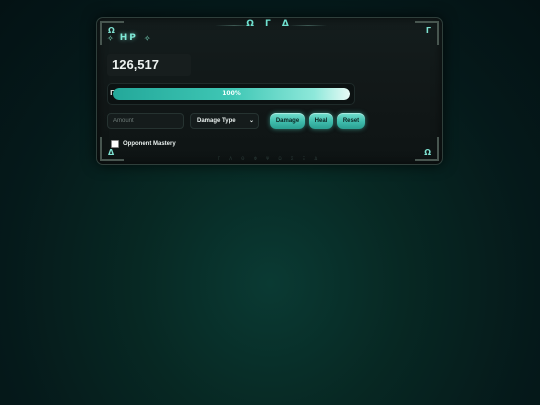  I want to click on title-label: HP, so click(128, 38).